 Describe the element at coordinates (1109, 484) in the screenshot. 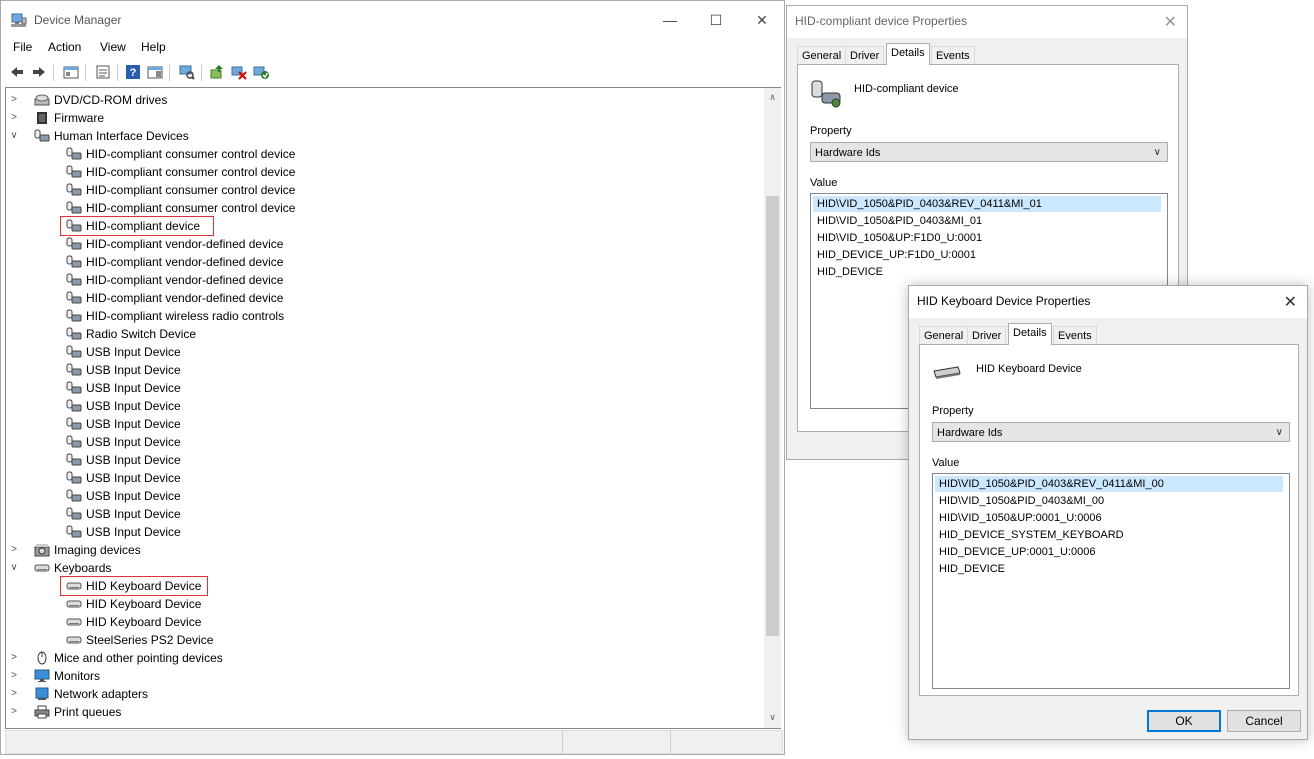

I see `value-item: HID\VID_1050&PID_0403&REV_0411&MI_00` at that location.